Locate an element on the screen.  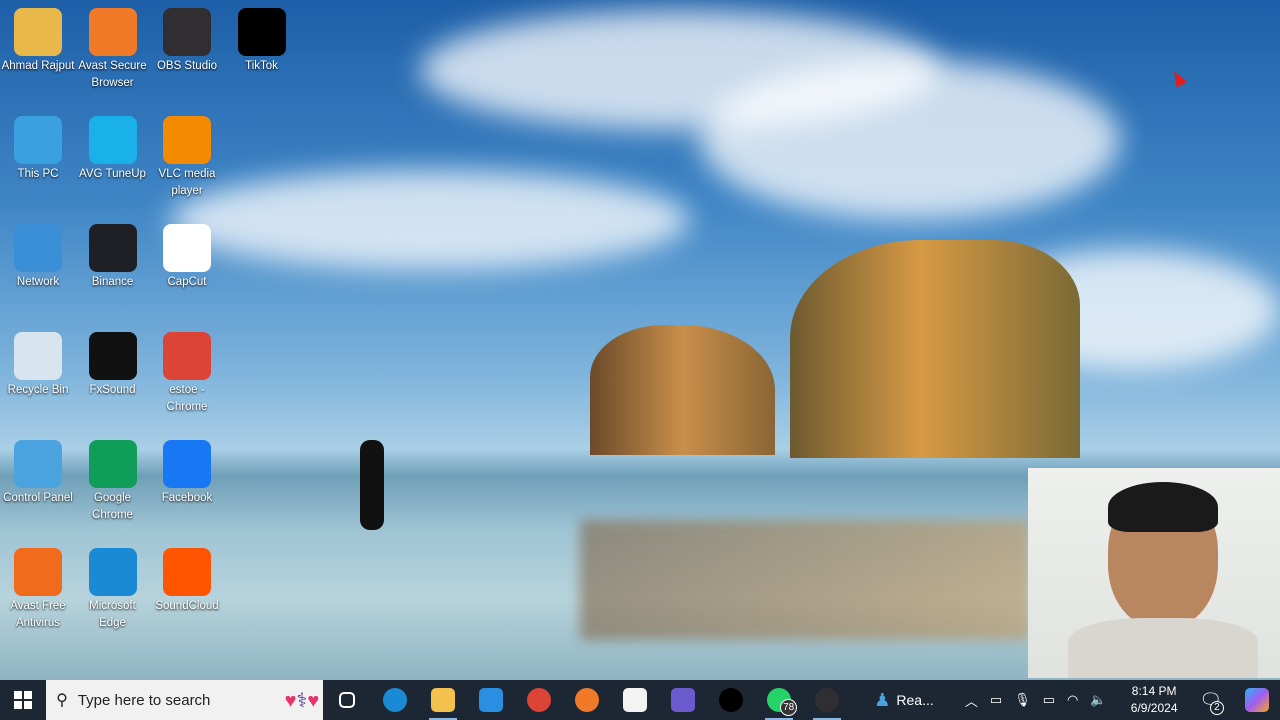
desktop-icon-binance: Binance is located at coordinates (113, 257).